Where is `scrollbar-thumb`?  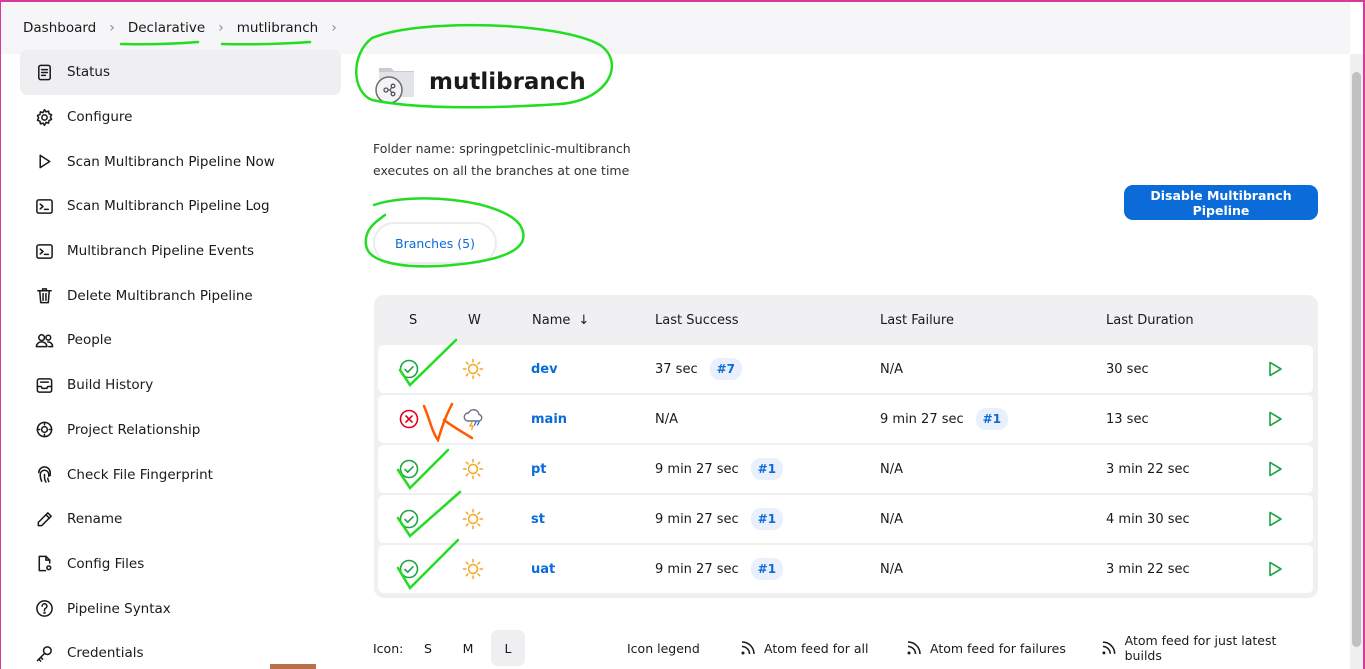 scrollbar-thumb is located at coordinates (1356, 359).